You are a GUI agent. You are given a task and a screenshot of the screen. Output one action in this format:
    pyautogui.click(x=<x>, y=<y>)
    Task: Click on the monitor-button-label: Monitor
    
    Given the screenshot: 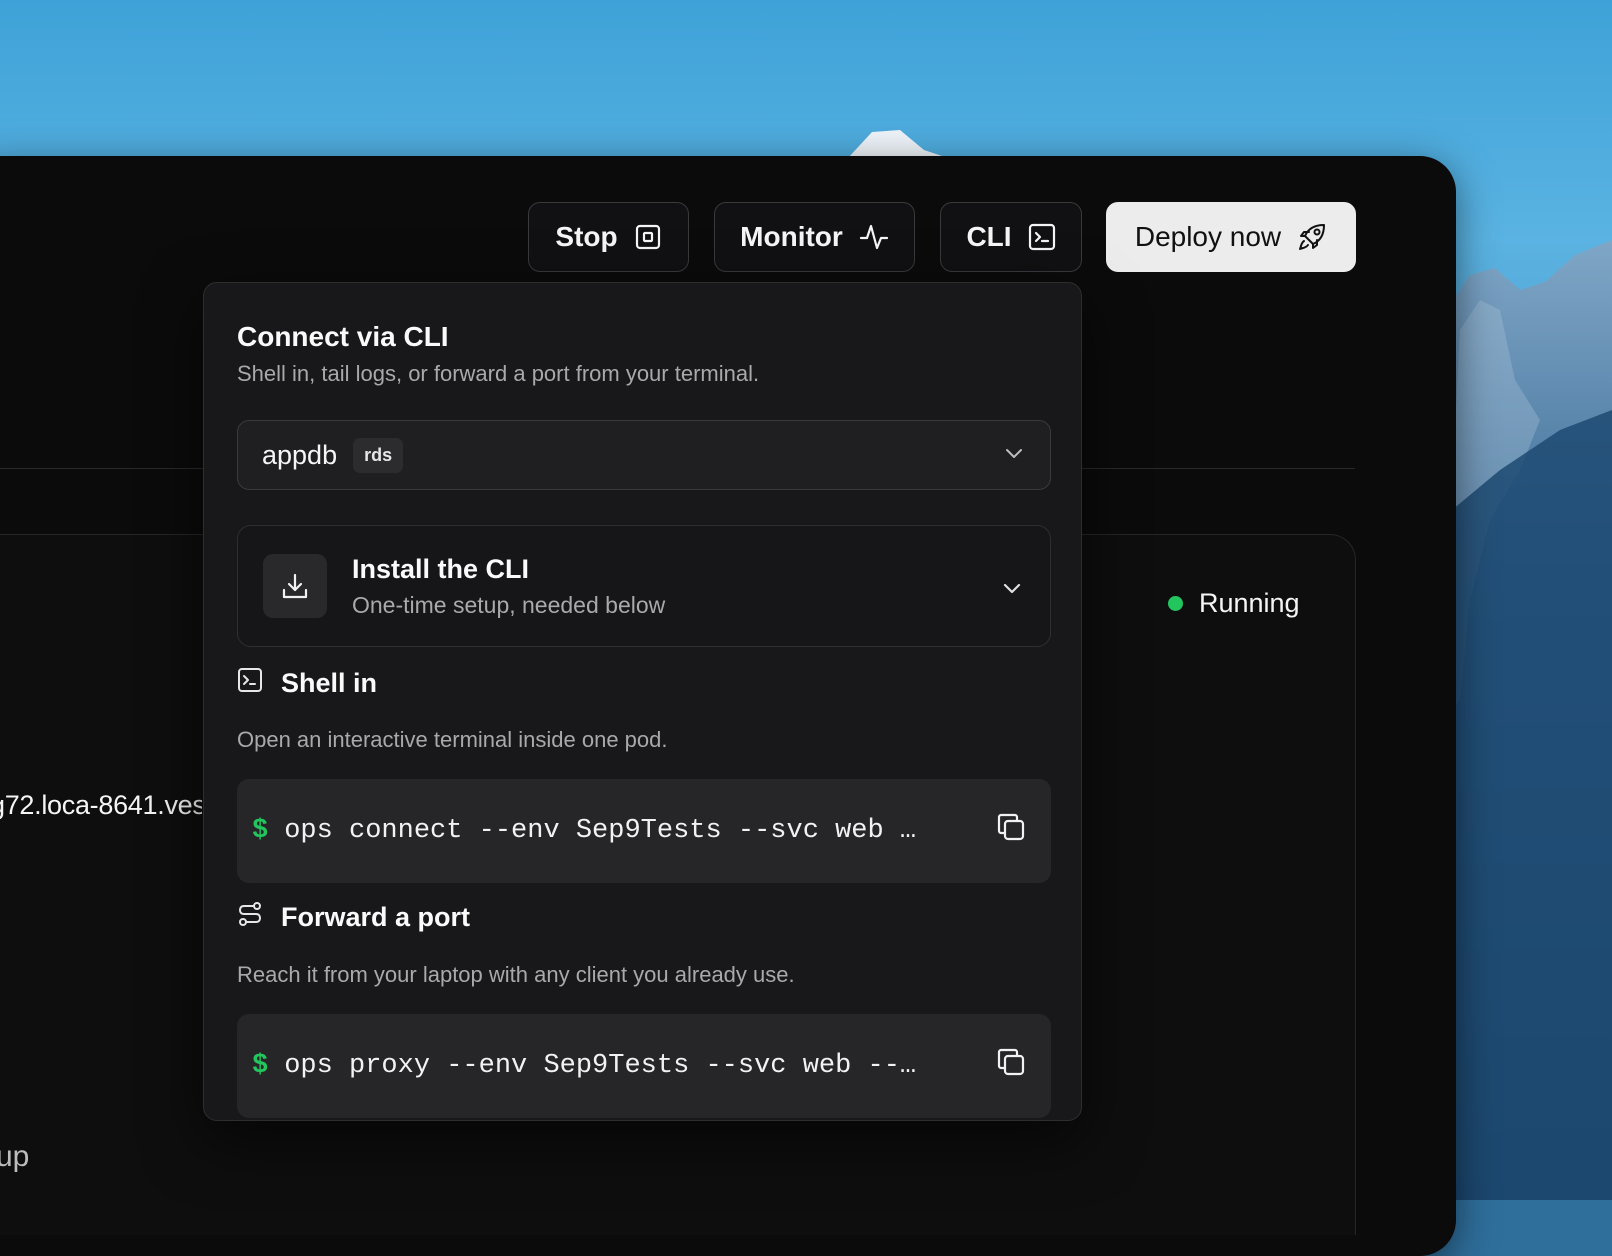 What is the action you would take?
    pyautogui.click(x=791, y=236)
    